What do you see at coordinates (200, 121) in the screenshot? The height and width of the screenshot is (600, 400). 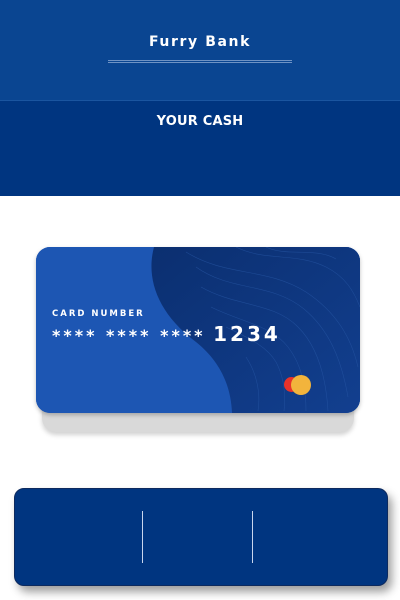 I see `section-title: YOUR CASH` at bounding box center [200, 121].